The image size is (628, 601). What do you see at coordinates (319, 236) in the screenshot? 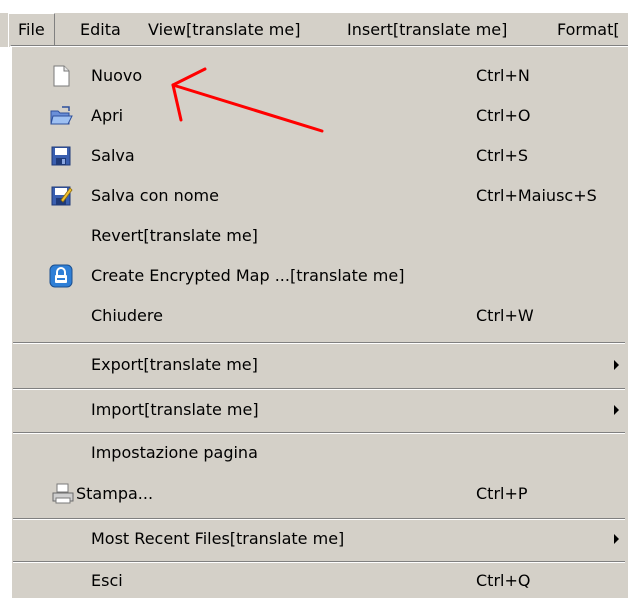
I see `menu-item-revert: Revert[translate me]` at bounding box center [319, 236].